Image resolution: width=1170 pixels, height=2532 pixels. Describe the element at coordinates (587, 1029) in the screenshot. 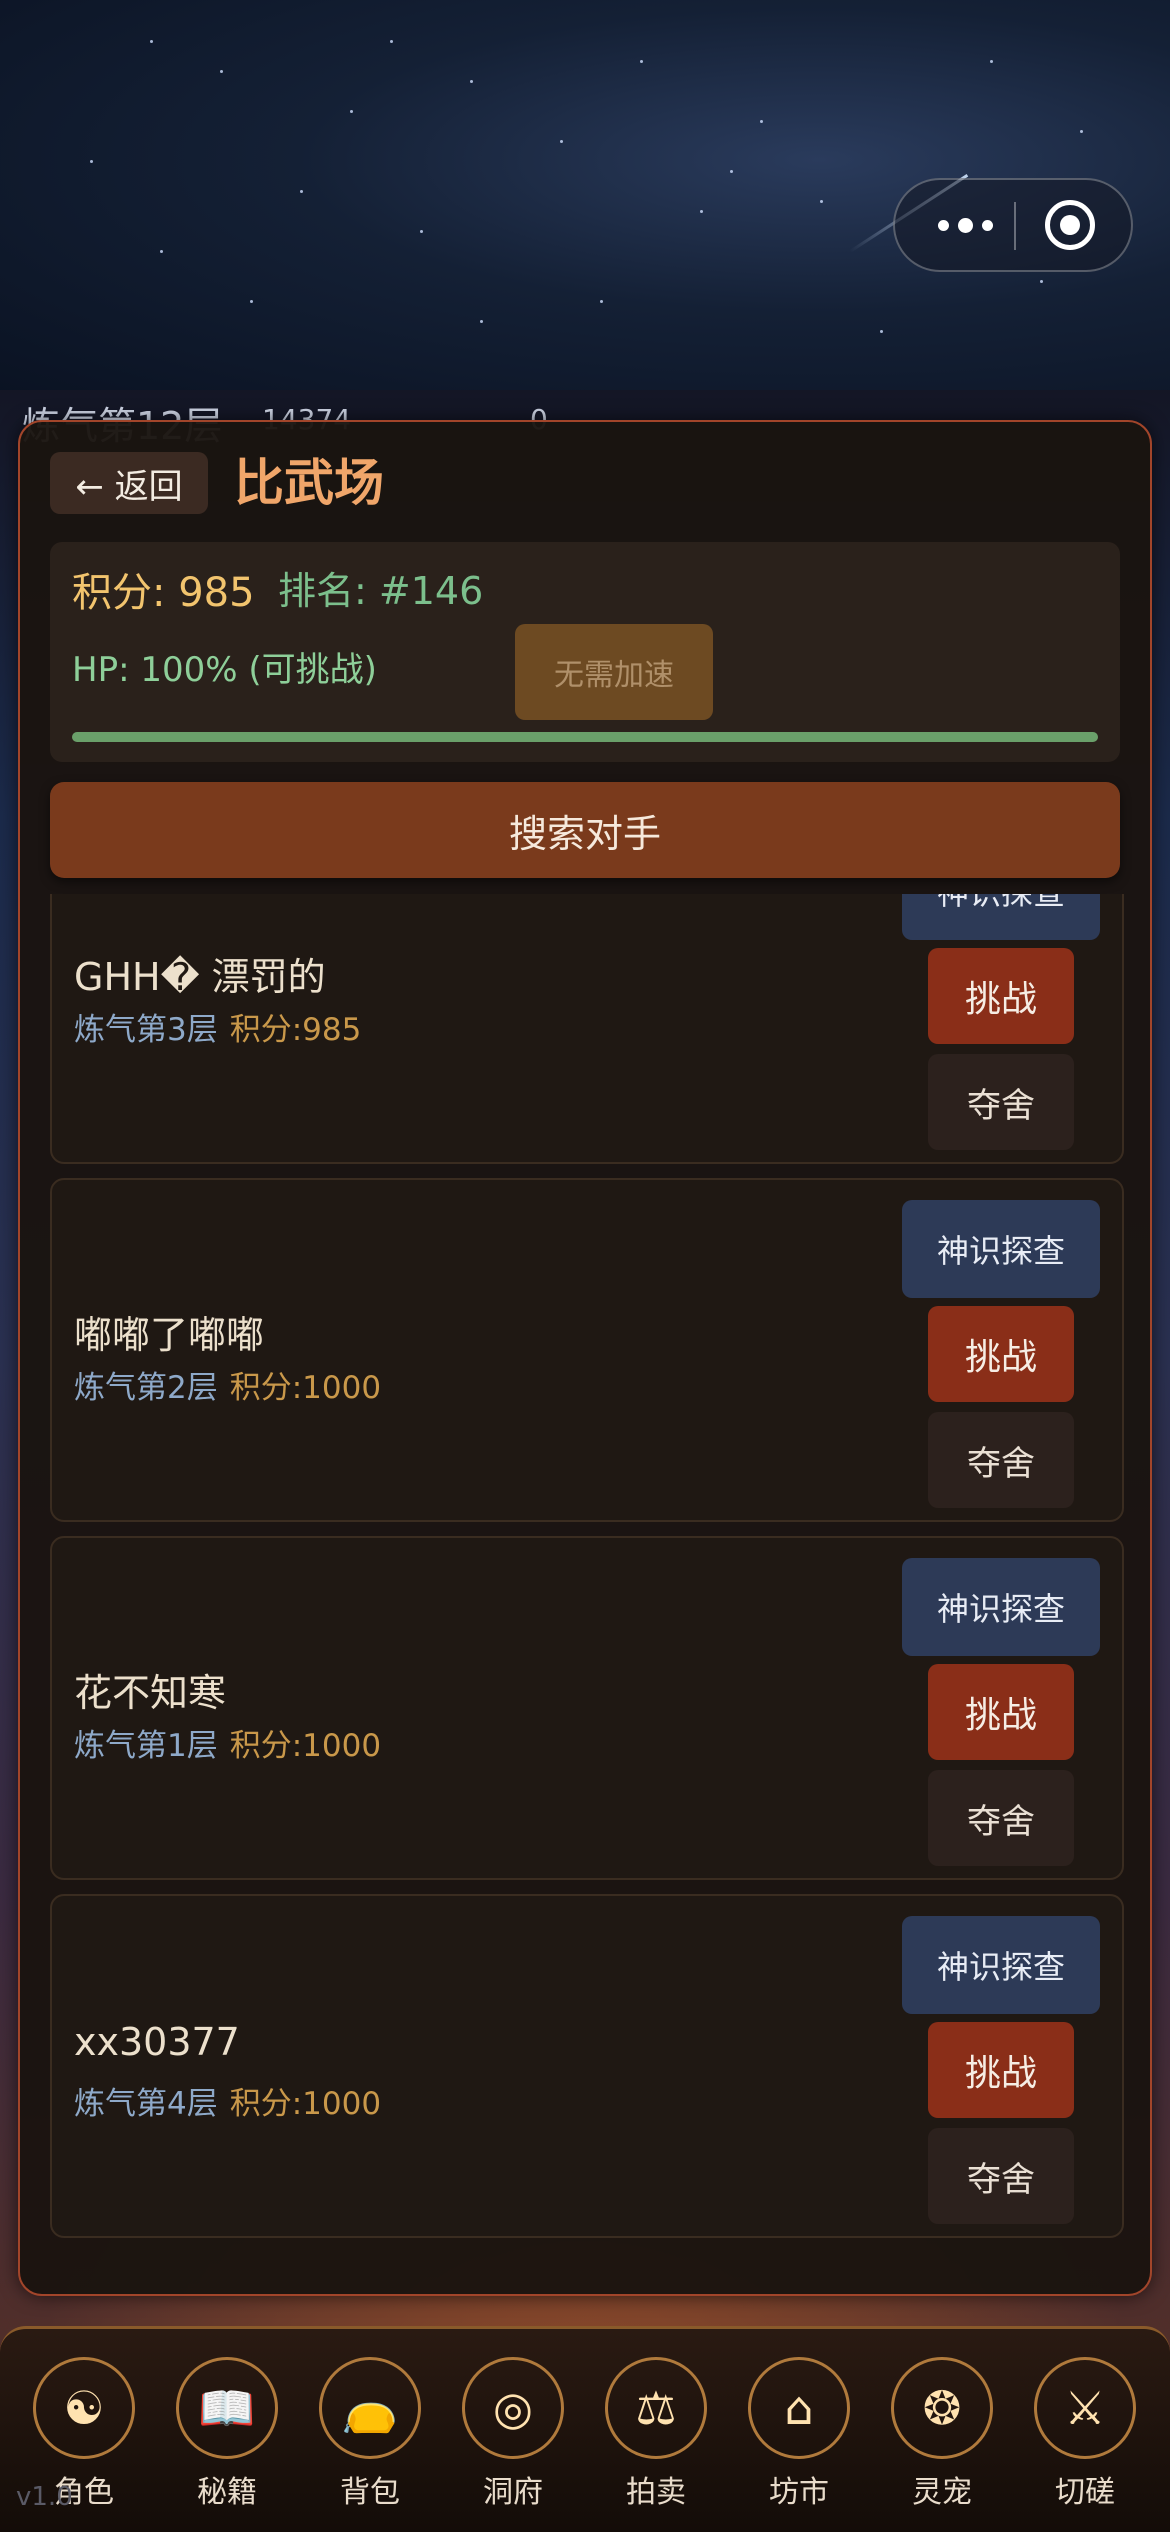

I see `opponent-card: GHH� 漂罚的炼气第3层积分:985神识探查挑战夺舍` at that location.